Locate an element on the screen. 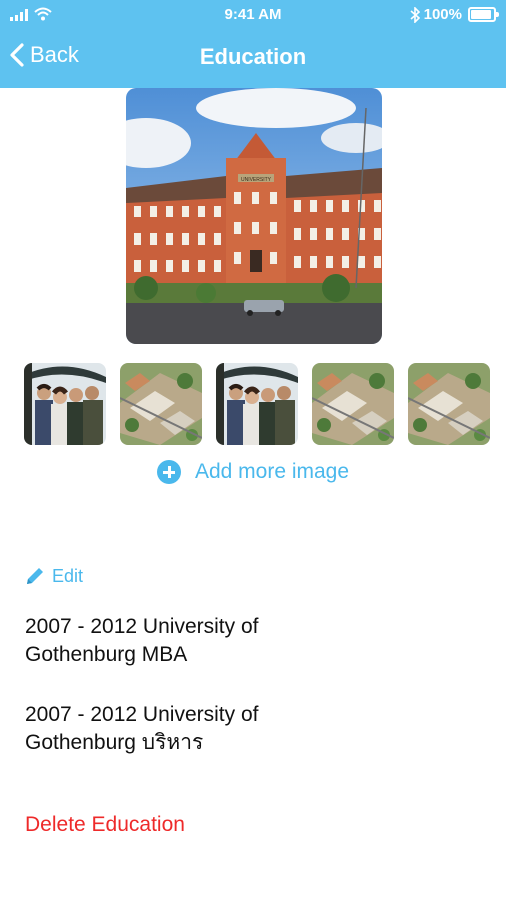 This screenshot has width=506, height=900. thumbnail-aerial-campus is located at coordinates (161, 404).